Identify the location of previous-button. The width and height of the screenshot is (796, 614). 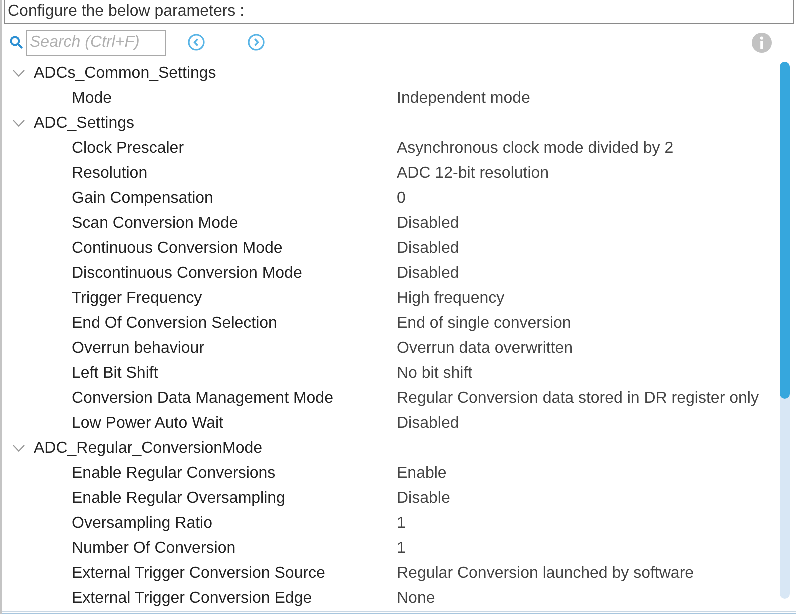
(196, 42).